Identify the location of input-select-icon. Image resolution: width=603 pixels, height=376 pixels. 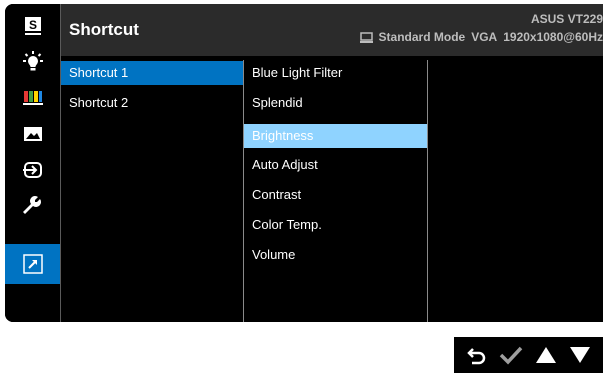
(32, 170).